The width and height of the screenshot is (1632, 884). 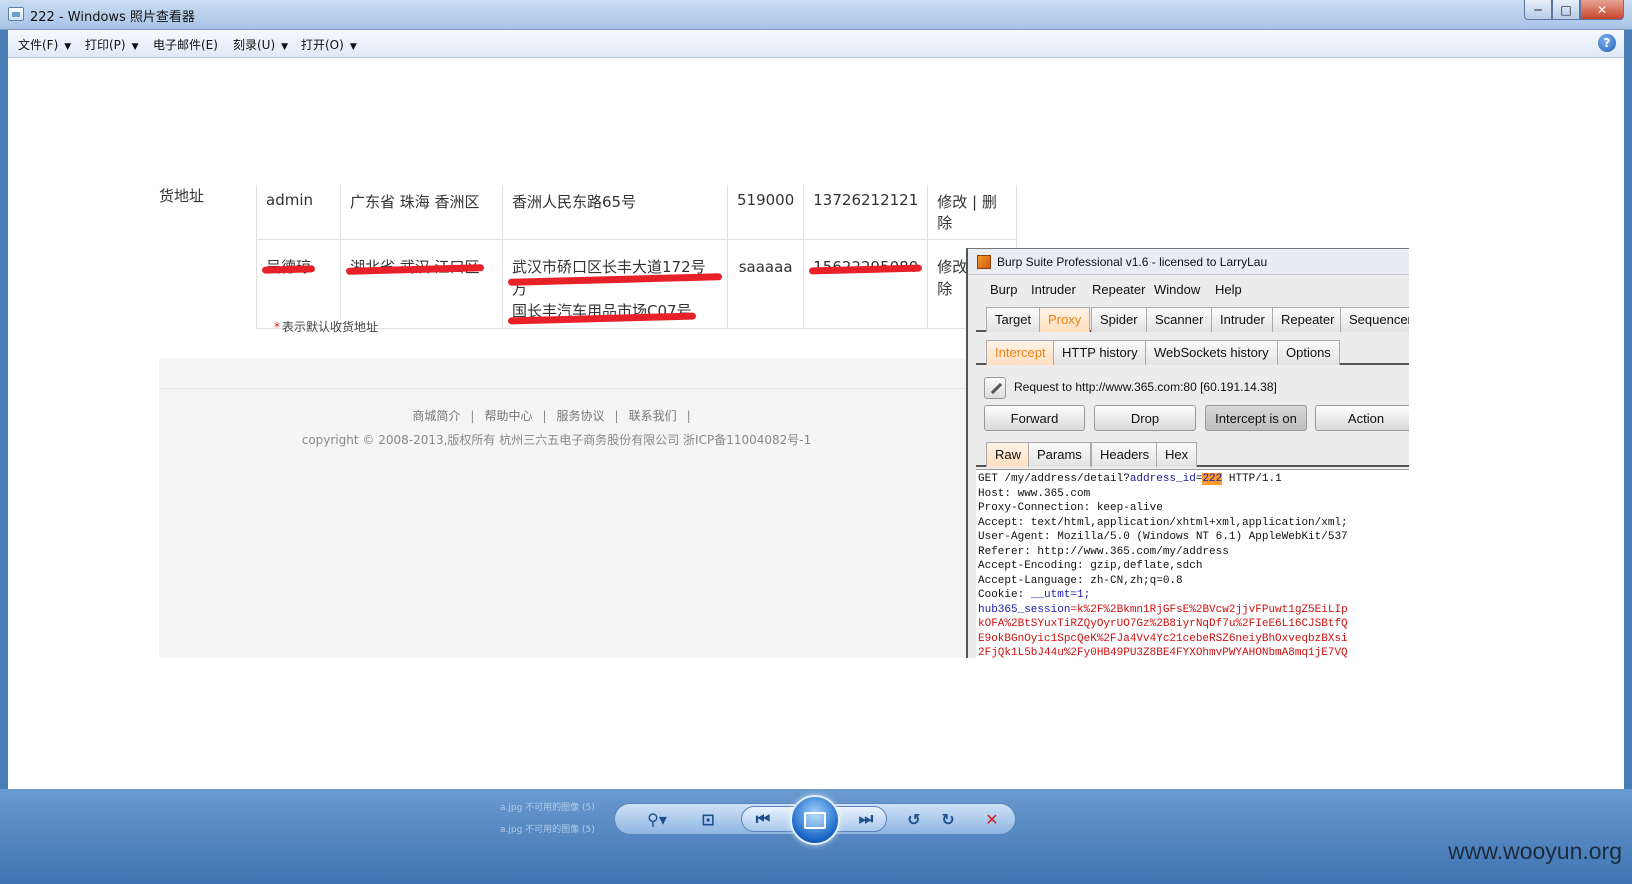 What do you see at coordinates (1177, 289) in the screenshot?
I see `burp-menu-window: Window` at bounding box center [1177, 289].